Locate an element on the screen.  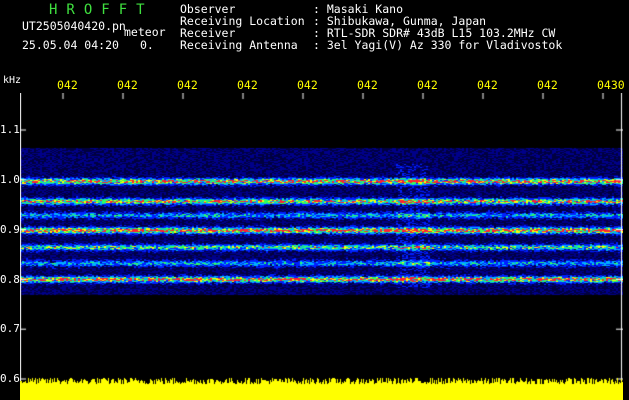
meteor-label: meteor is located at coordinates (145, 32).